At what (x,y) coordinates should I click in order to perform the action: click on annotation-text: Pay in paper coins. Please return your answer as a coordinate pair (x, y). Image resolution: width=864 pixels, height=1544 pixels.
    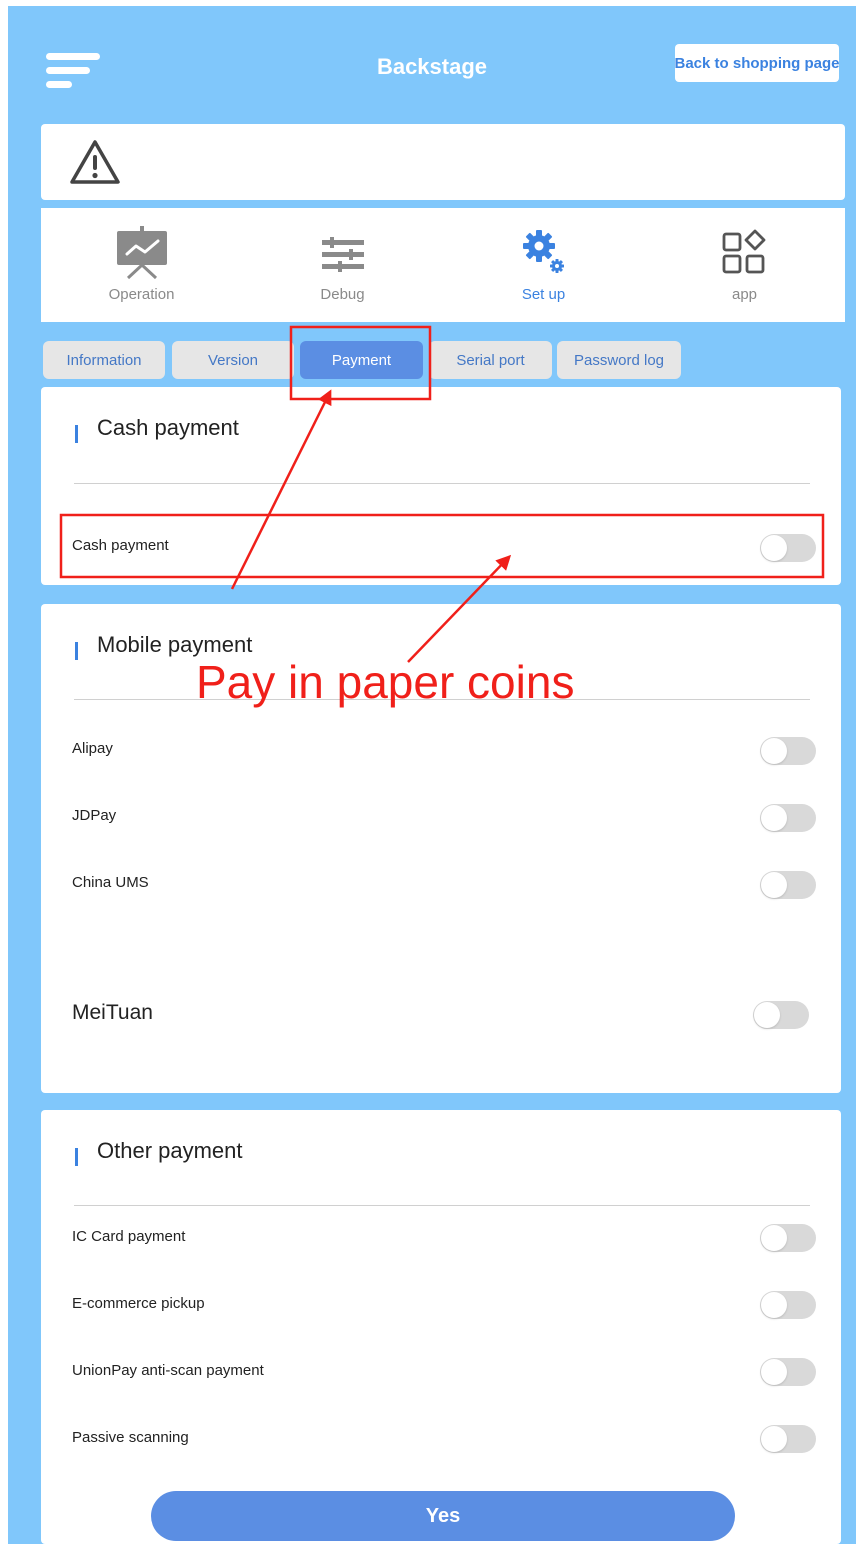
    Looking at the image, I should click on (385, 682).